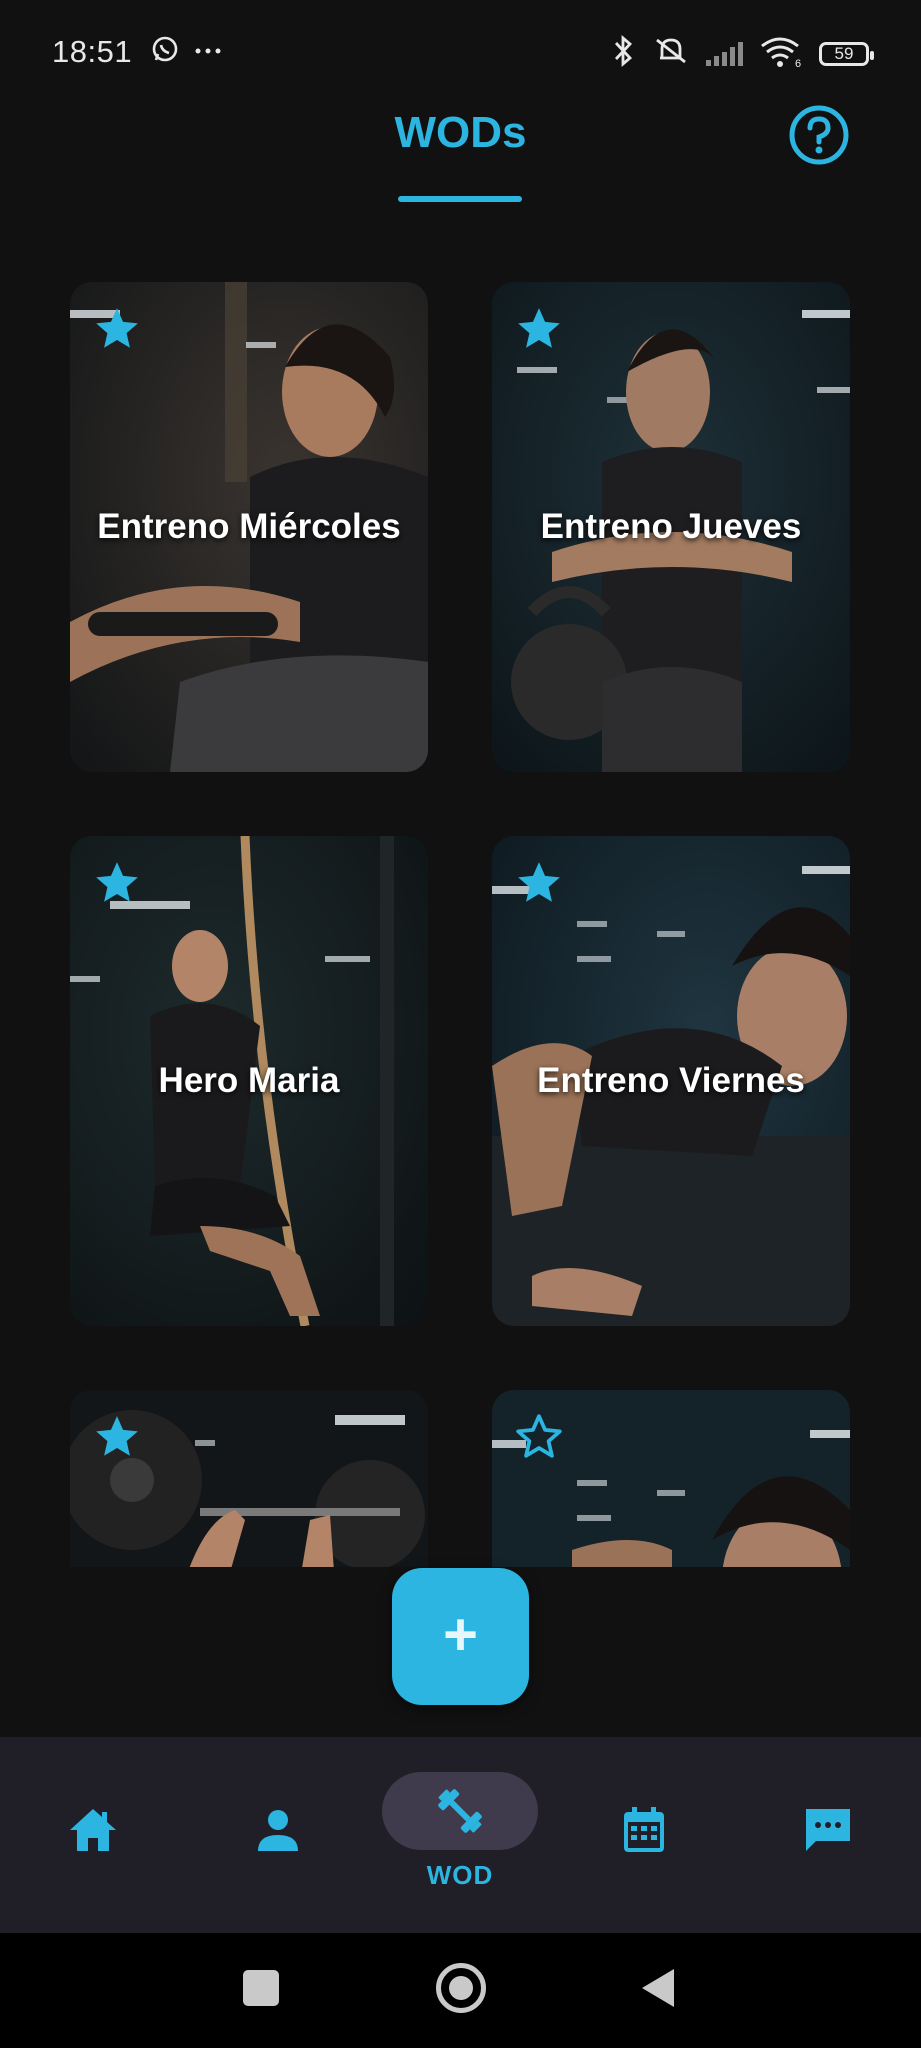 The height and width of the screenshot is (2048, 921). I want to click on home-icon, so click(92, 1830).